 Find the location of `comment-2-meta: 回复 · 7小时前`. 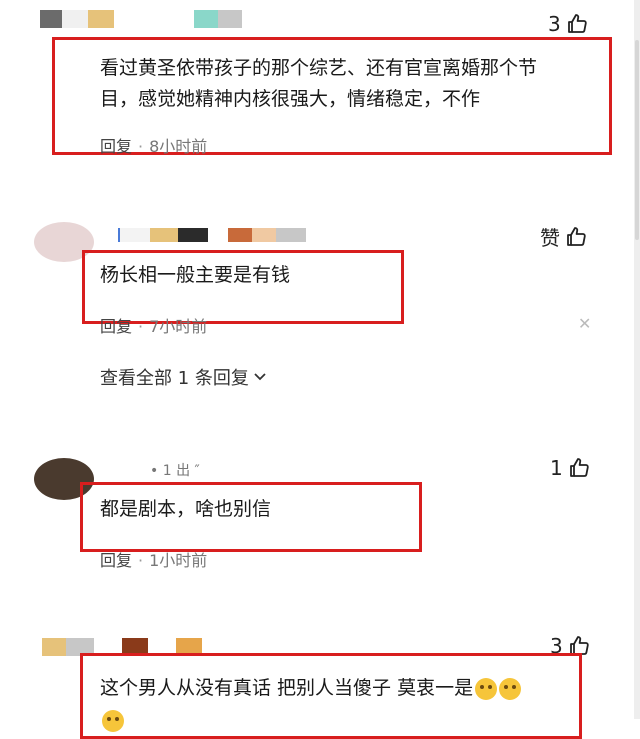

comment-2-meta: 回复 · 7小时前 is located at coordinates (154, 326).